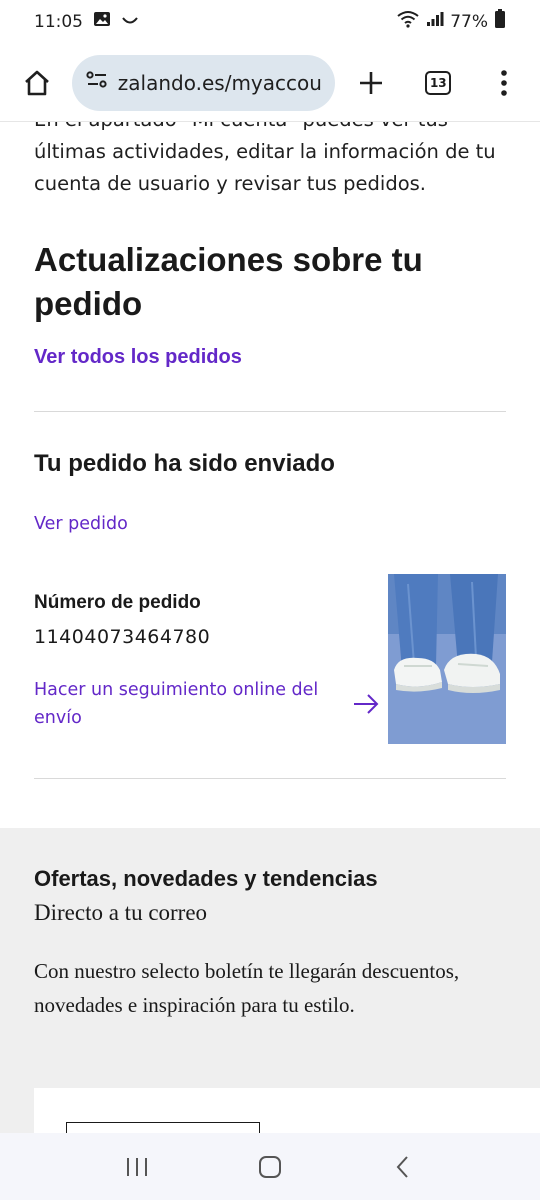 This screenshot has width=540, height=1200. Describe the element at coordinates (81, 524) in the screenshot. I see `view-order-link: Ver pedido` at that location.